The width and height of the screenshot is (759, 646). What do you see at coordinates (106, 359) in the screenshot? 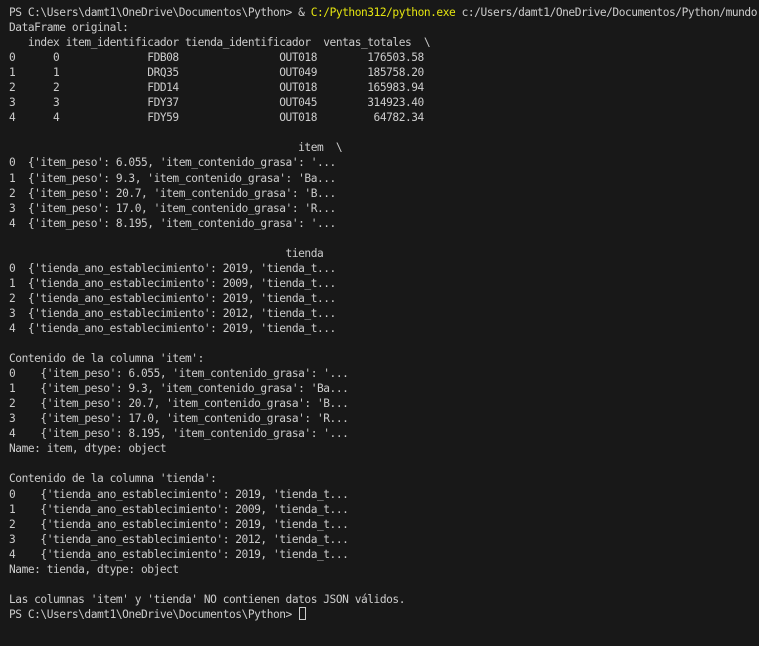
I see `output-line: Contenido de la columna 'item':` at bounding box center [106, 359].